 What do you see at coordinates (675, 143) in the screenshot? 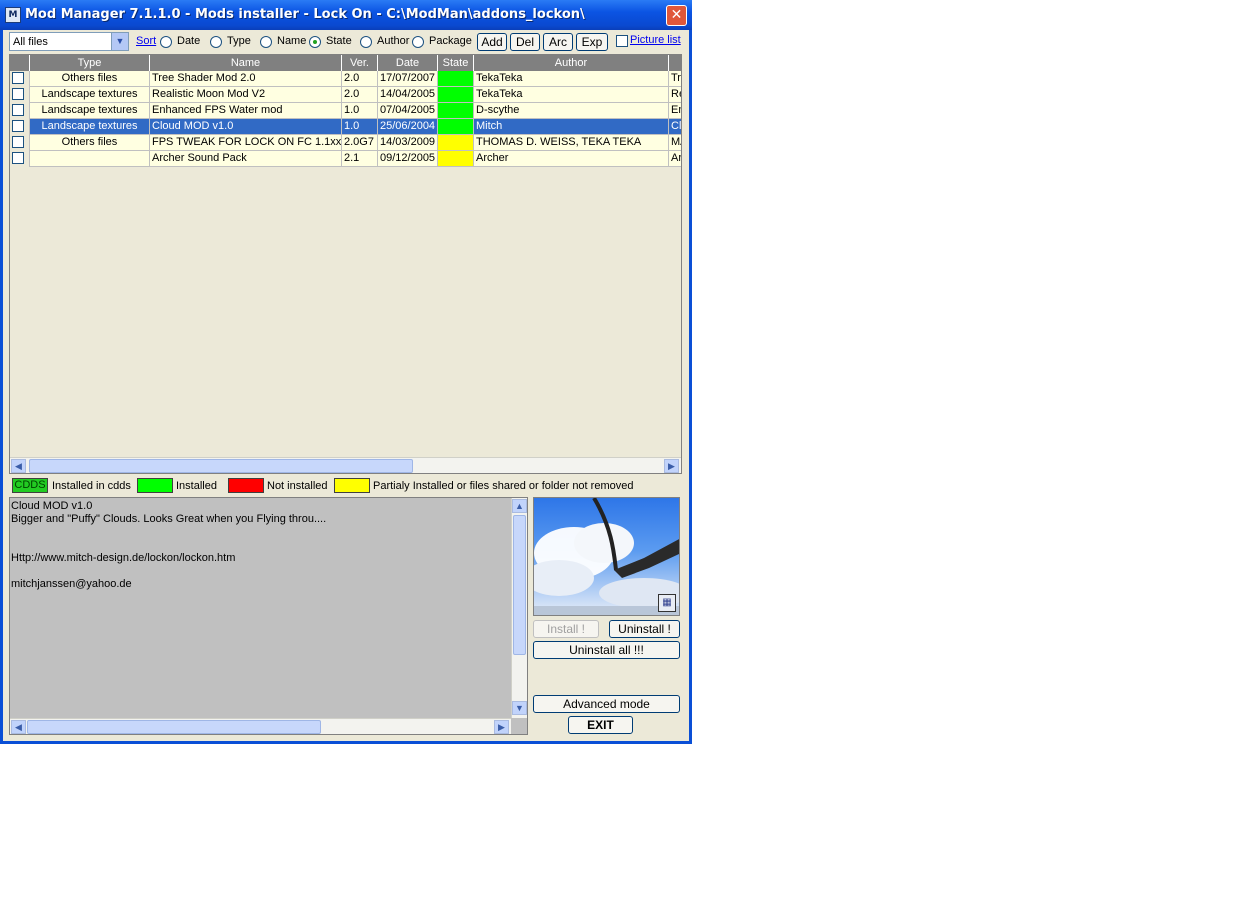
I see `cell-extra: MA` at bounding box center [675, 143].